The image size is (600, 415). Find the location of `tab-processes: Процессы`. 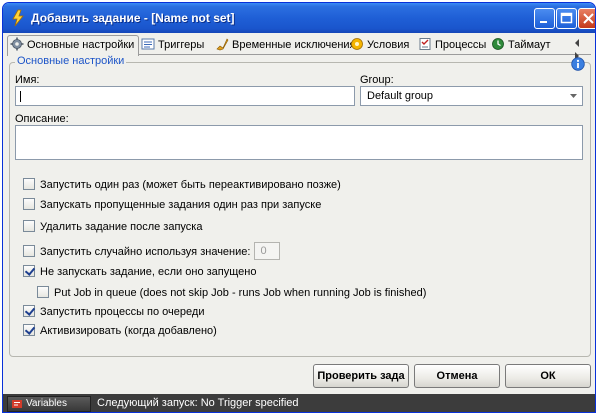

tab-processes: Процессы is located at coordinates (453, 46).